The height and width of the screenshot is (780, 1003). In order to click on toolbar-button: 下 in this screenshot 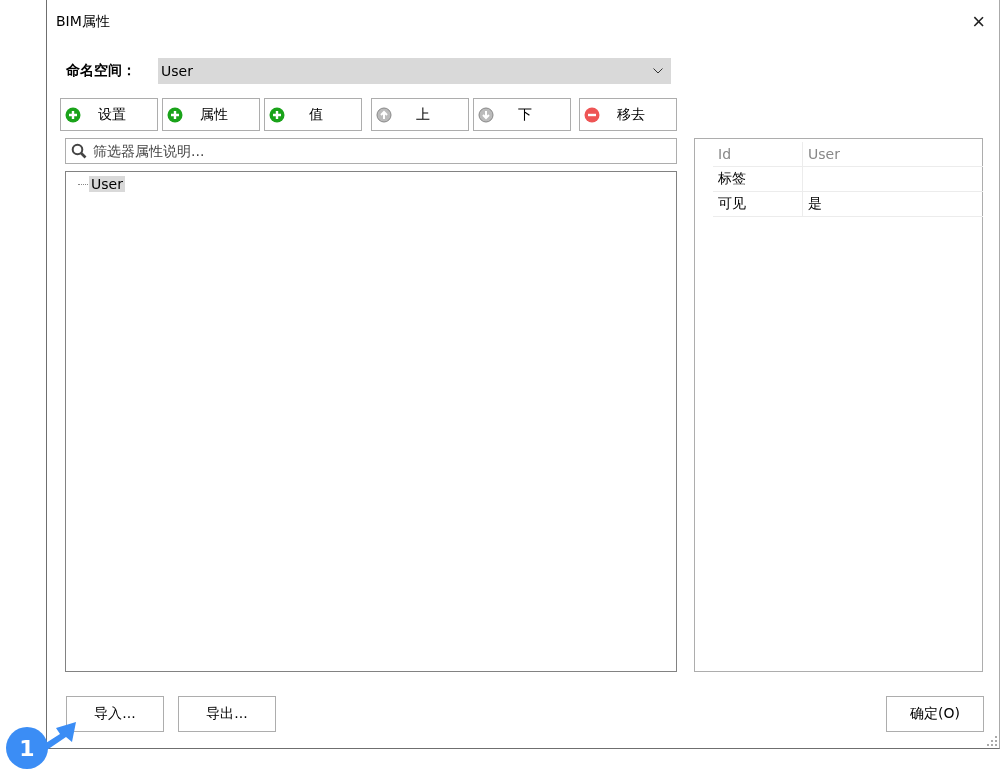, I will do `click(522, 114)`.